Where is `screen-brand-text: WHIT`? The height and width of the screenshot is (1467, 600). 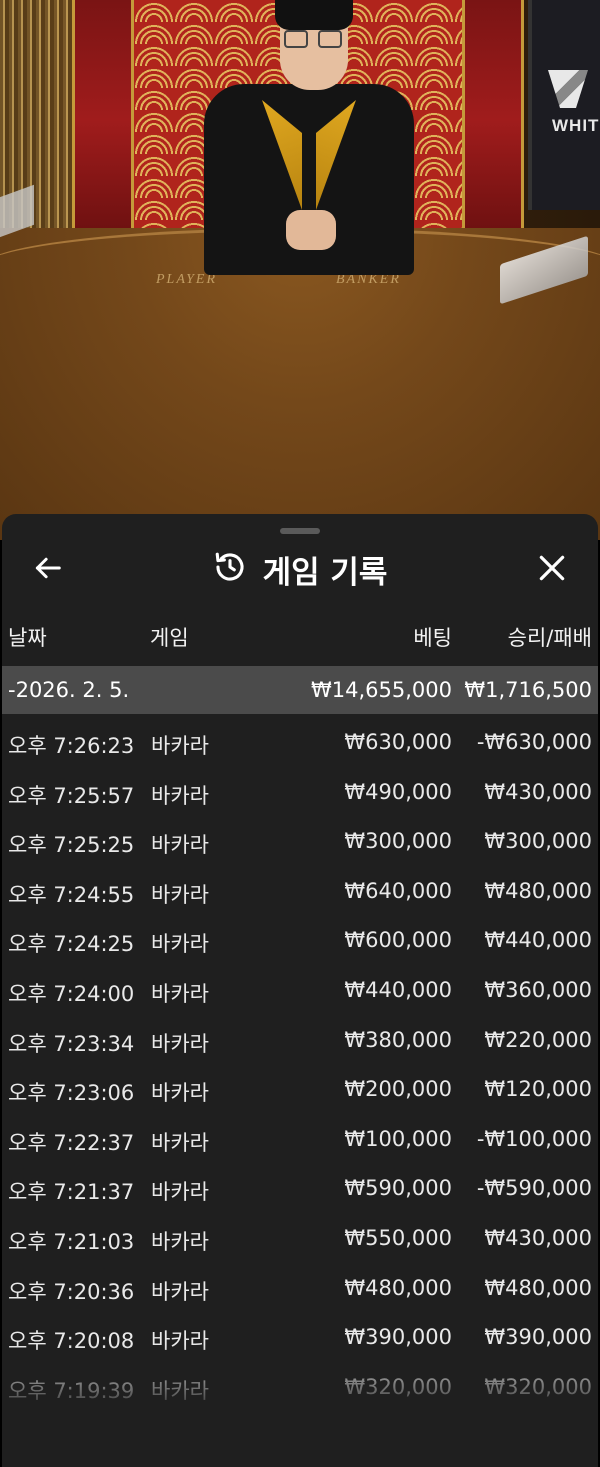 screen-brand-text: WHIT is located at coordinates (576, 125).